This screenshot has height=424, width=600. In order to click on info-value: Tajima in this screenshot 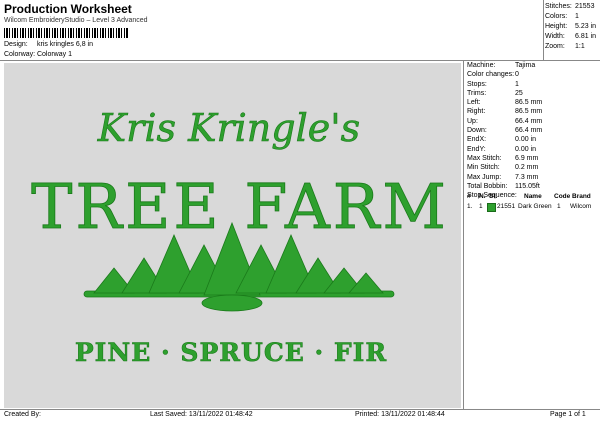, I will do `click(525, 65)`.